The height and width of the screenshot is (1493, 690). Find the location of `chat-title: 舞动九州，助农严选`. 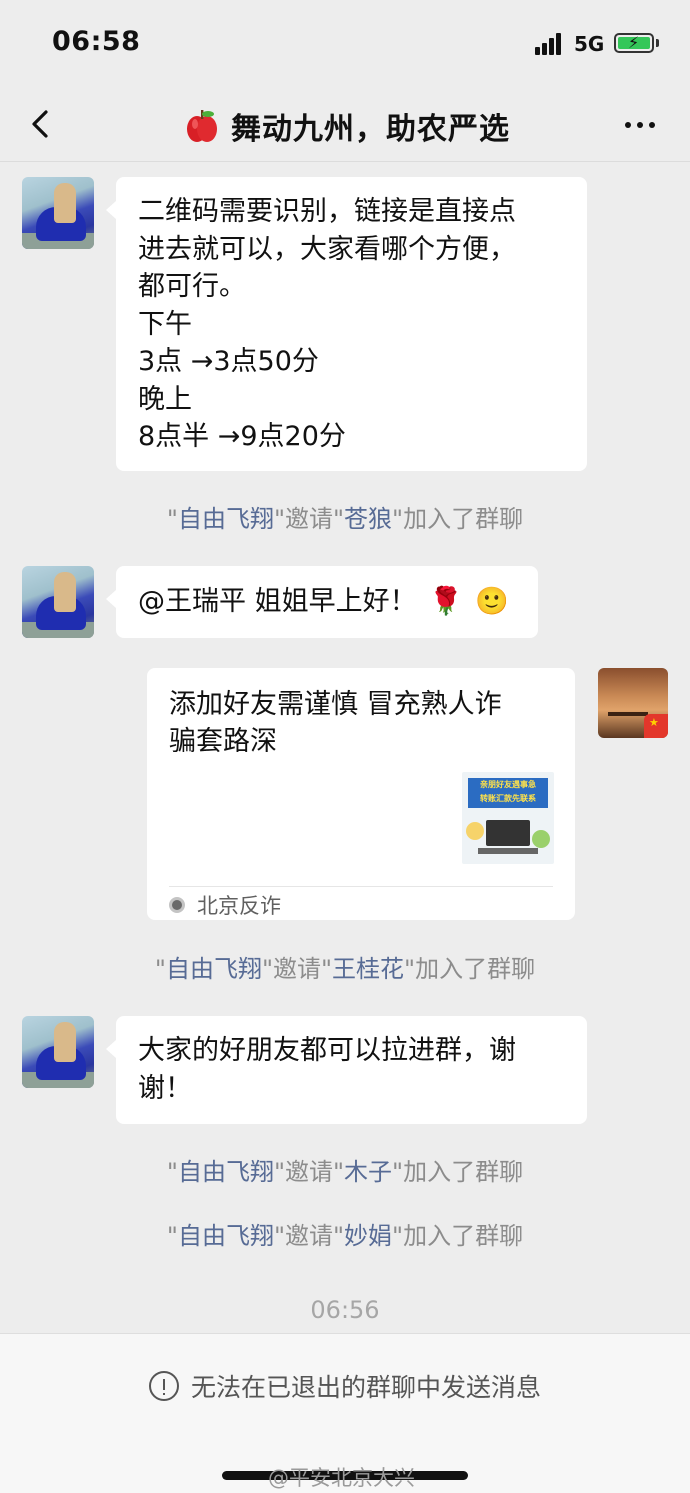

chat-title: 舞动九州，助农严选 is located at coordinates (347, 126).